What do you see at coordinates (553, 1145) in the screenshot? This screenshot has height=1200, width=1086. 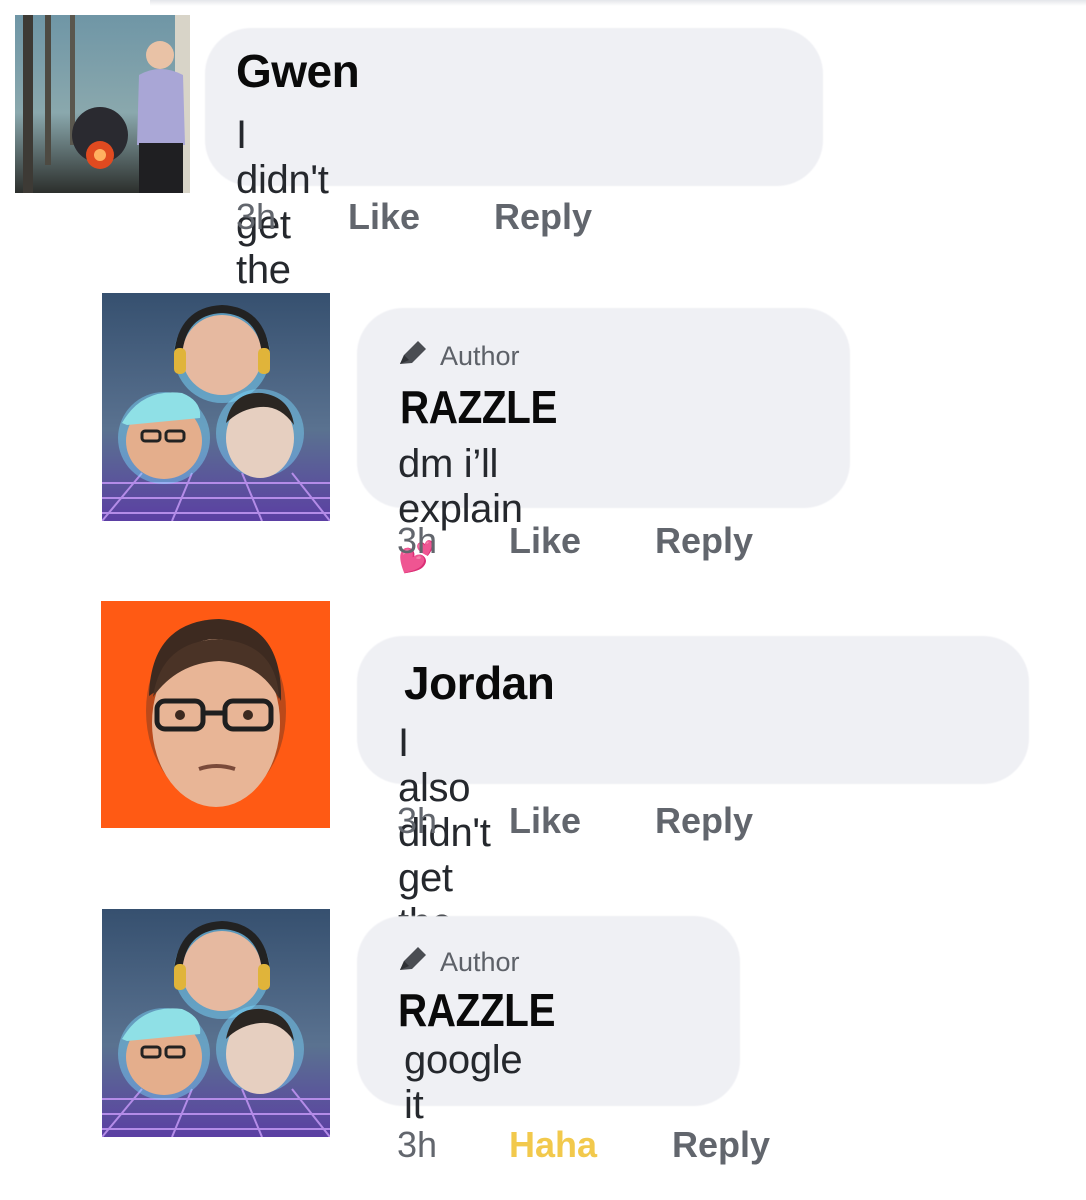 I see `haha-reaction-button: Haha` at bounding box center [553, 1145].